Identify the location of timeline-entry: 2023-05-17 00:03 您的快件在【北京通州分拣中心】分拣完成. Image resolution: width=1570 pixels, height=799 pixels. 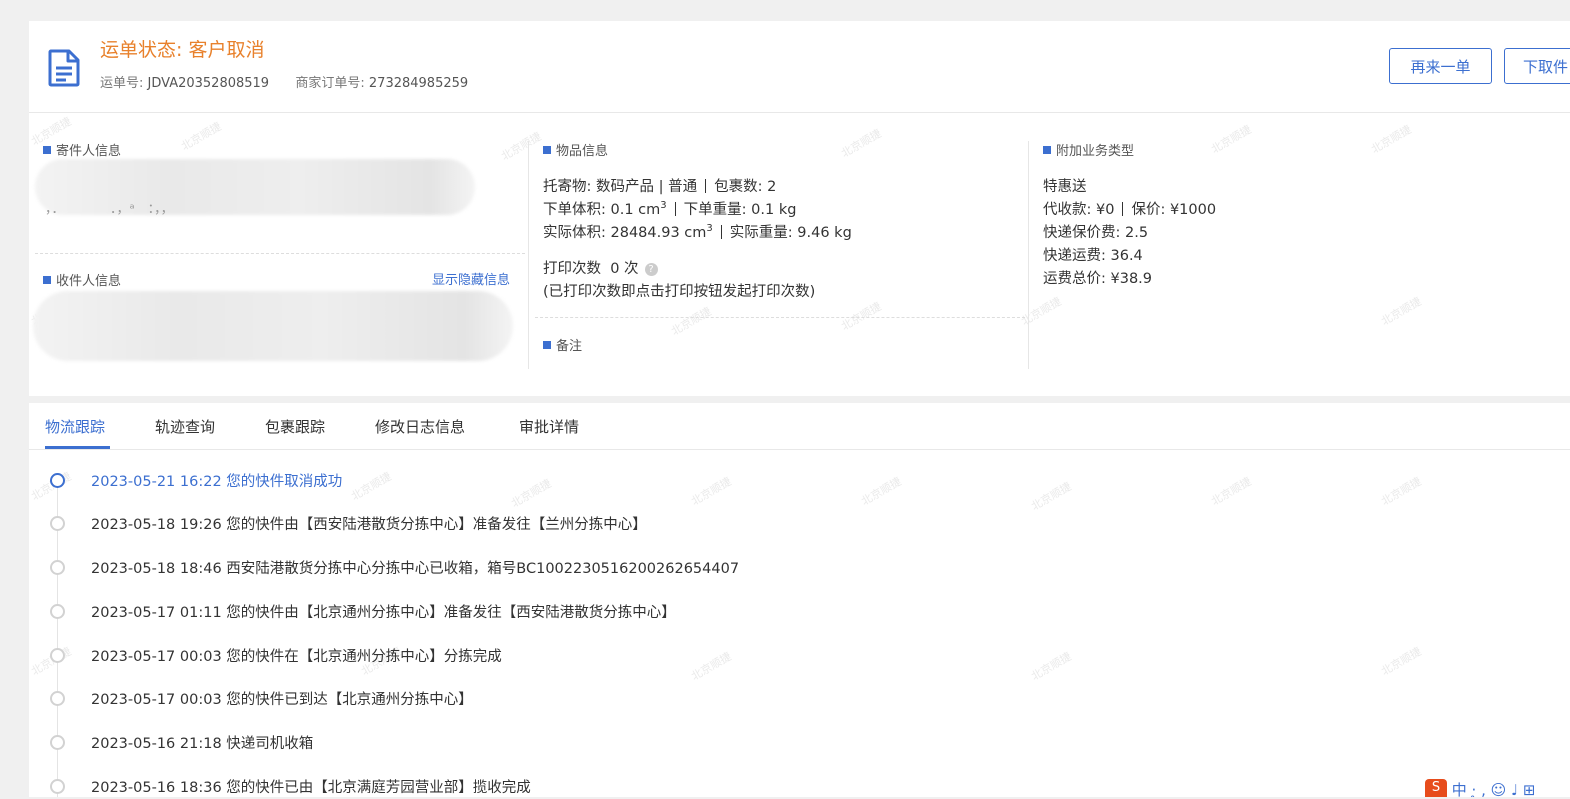
(296, 657).